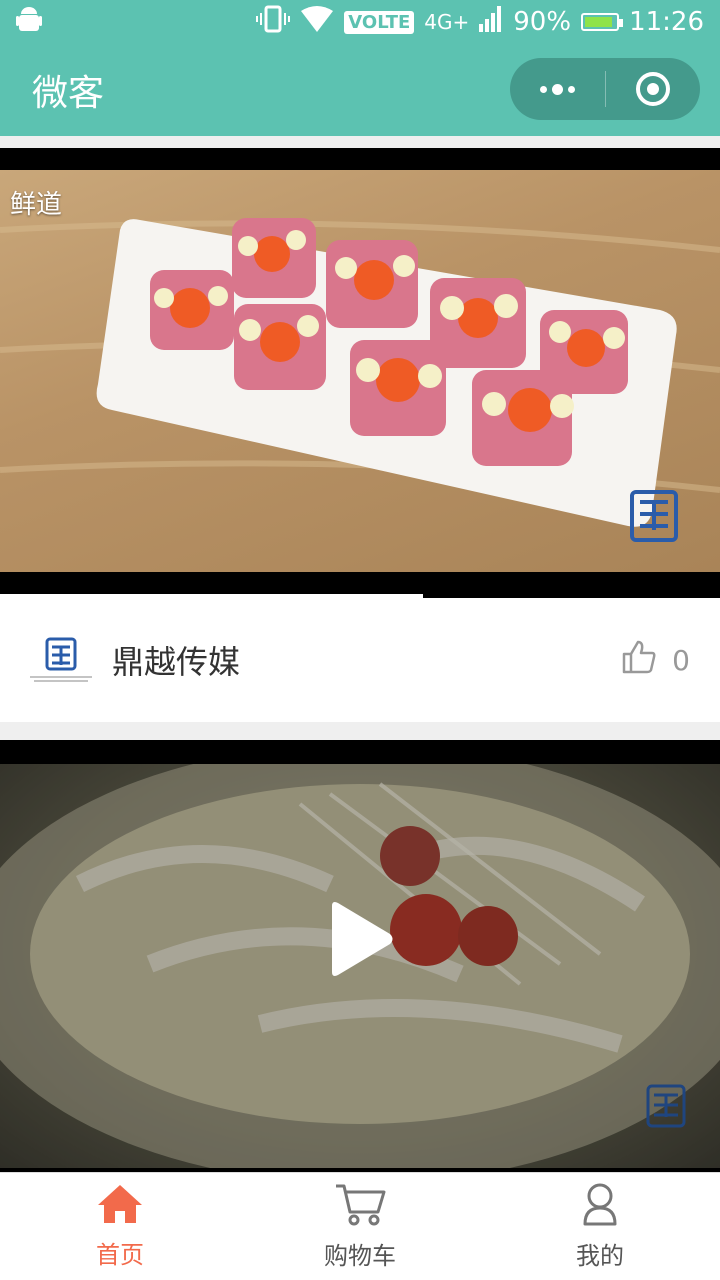 This screenshot has width=720, height=1280. What do you see at coordinates (599, 22) in the screenshot?
I see `battery-fill` at bounding box center [599, 22].